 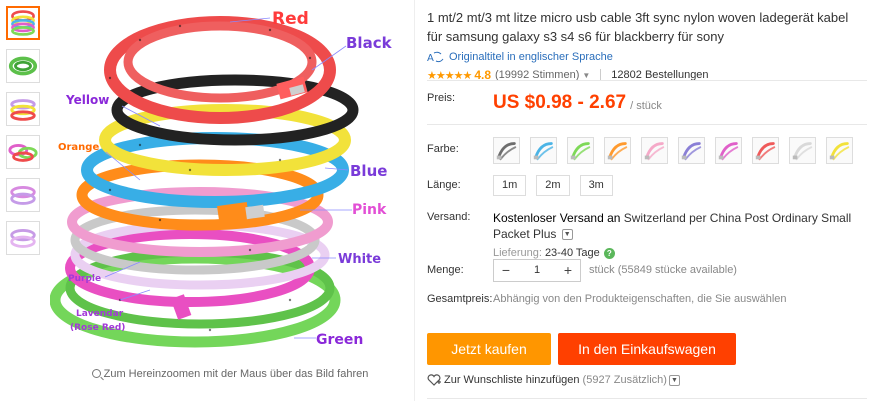 I want to click on help-icon: ?, so click(x=609, y=253).